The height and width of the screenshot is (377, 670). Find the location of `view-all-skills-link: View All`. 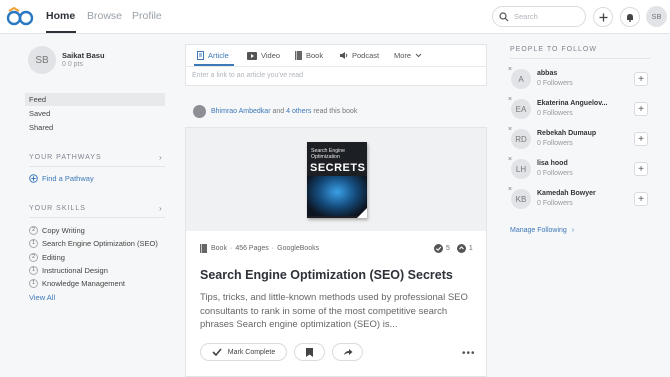

view-all-skills-link: View All is located at coordinates (42, 297).